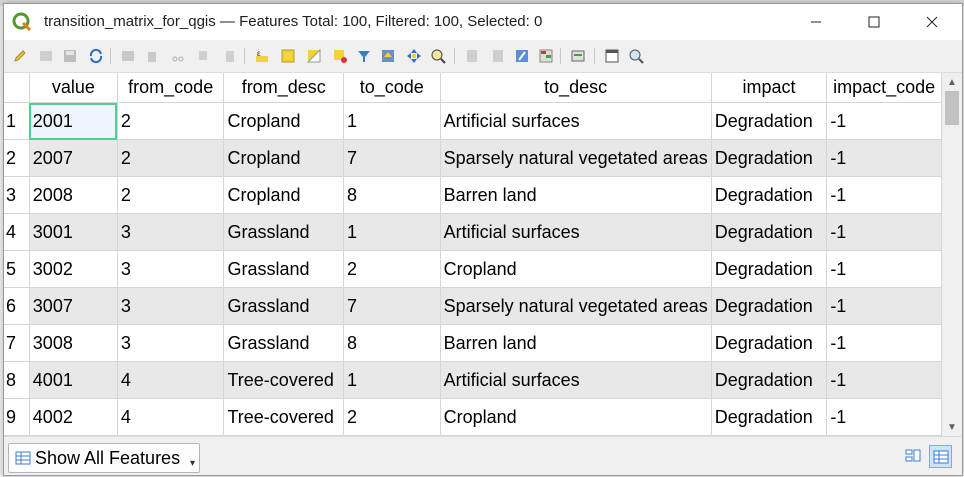 Image resolution: width=964 pixels, height=477 pixels. Describe the element at coordinates (17, 232) in the screenshot. I see `row-number: 4` at that location.